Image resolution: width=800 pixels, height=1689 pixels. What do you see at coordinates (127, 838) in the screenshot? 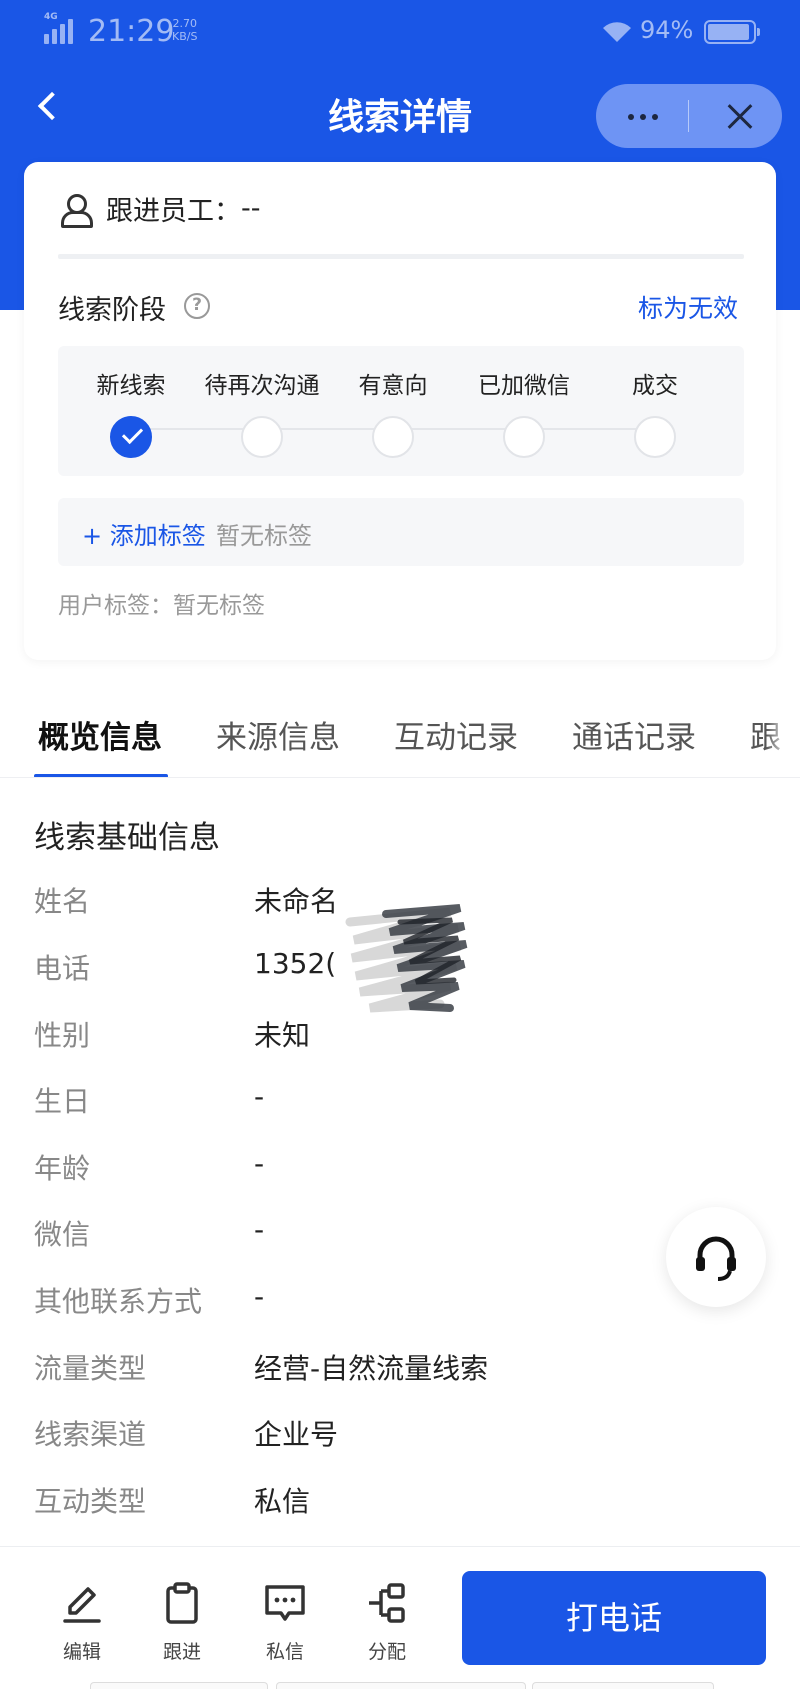
I see `section-title: 线索基础信息` at bounding box center [127, 838].